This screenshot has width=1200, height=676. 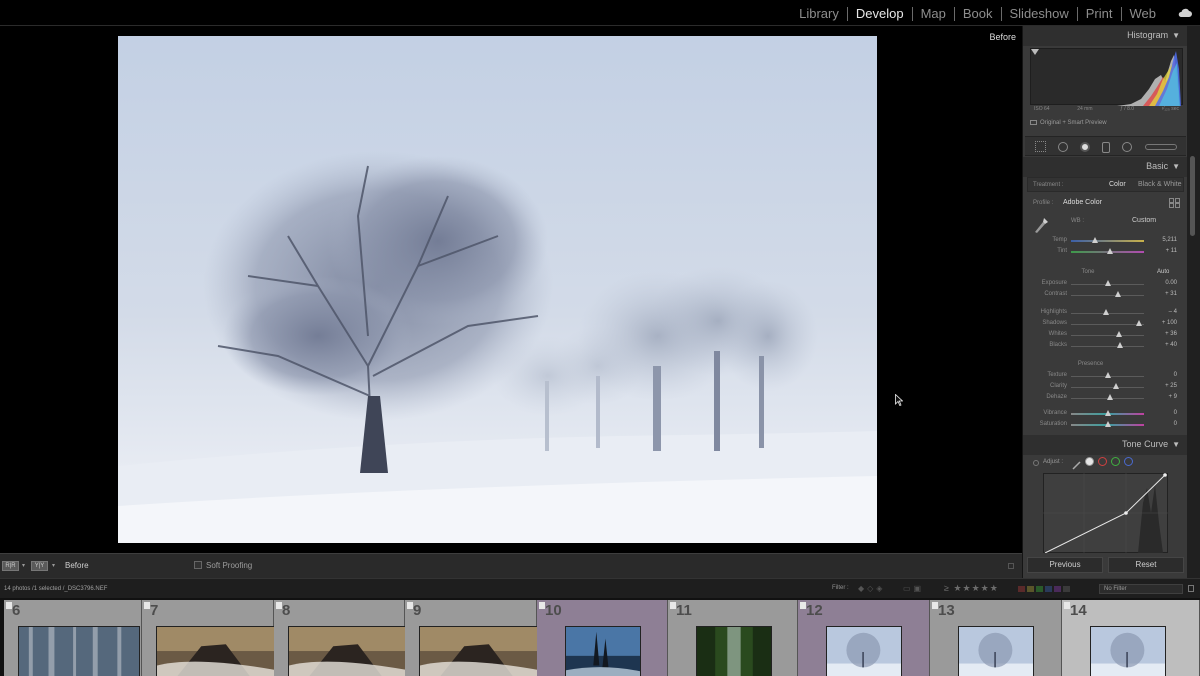 I want to click on contrast-value: + 31, so click(x=1171, y=294).